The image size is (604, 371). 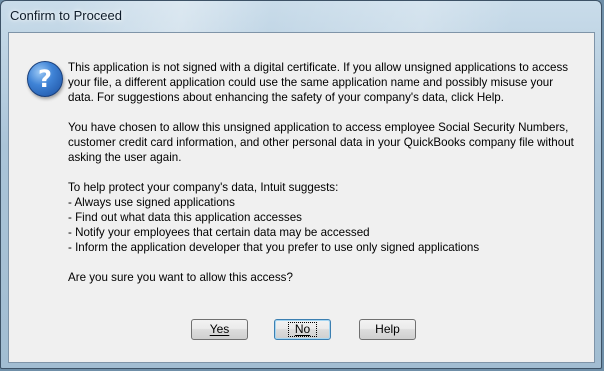 I want to click on yes-button: Yes, so click(x=219, y=329).